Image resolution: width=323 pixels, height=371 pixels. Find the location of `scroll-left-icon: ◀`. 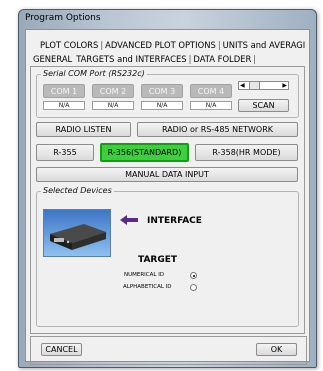

scroll-left-icon: ◀ is located at coordinates (242, 85).